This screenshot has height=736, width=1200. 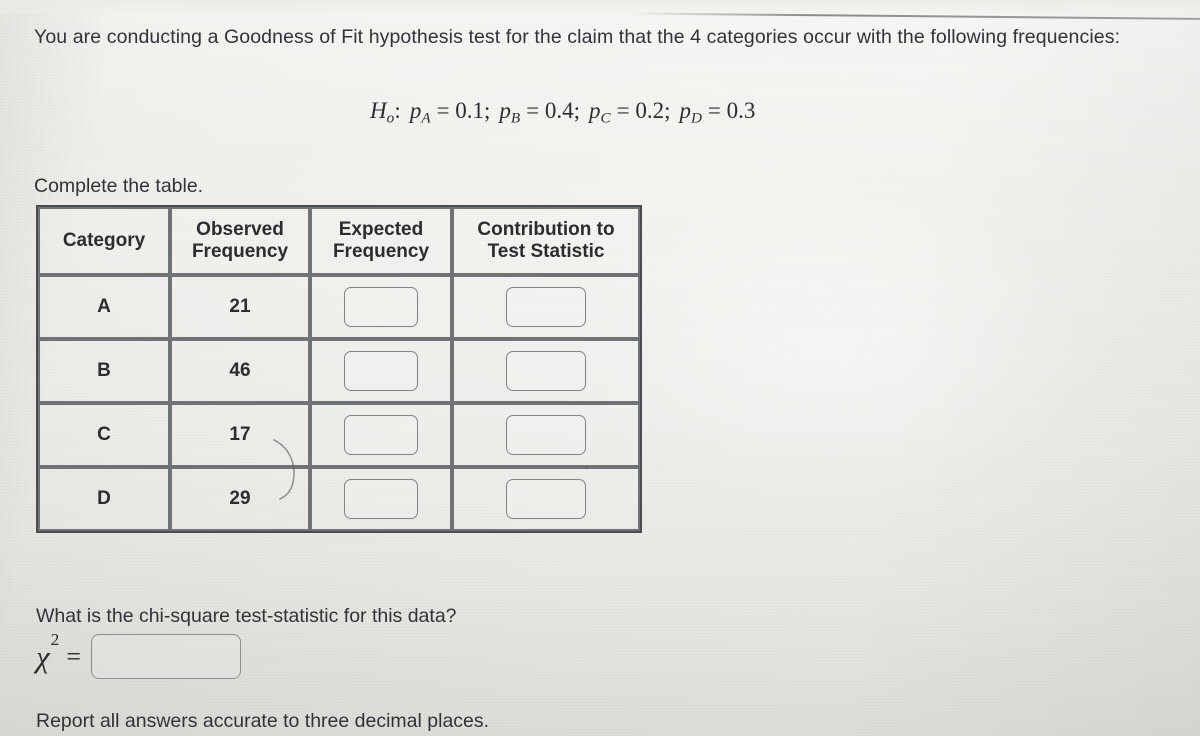 I want to click on term-1-p: p, so click(x=505, y=110).